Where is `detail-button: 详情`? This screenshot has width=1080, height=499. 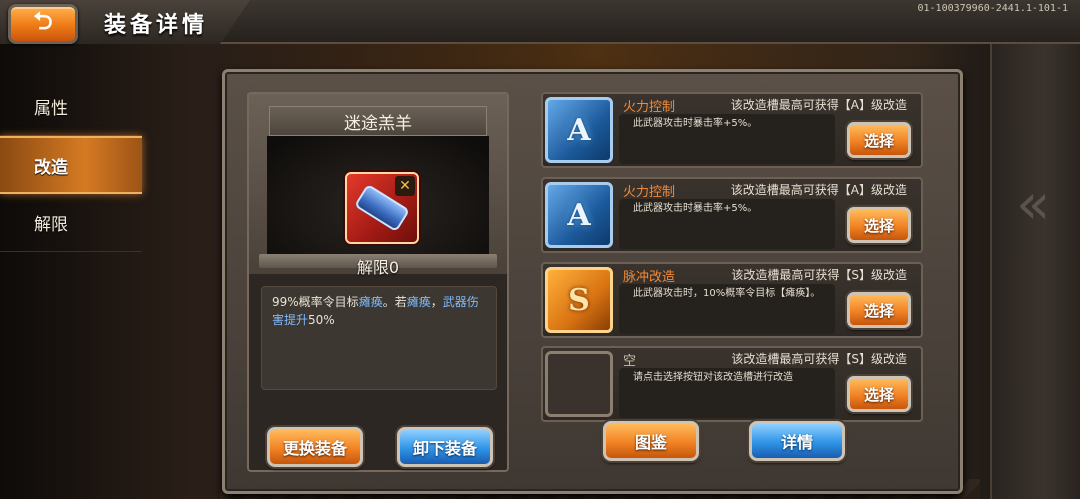
detail-button: 详情 is located at coordinates (797, 441).